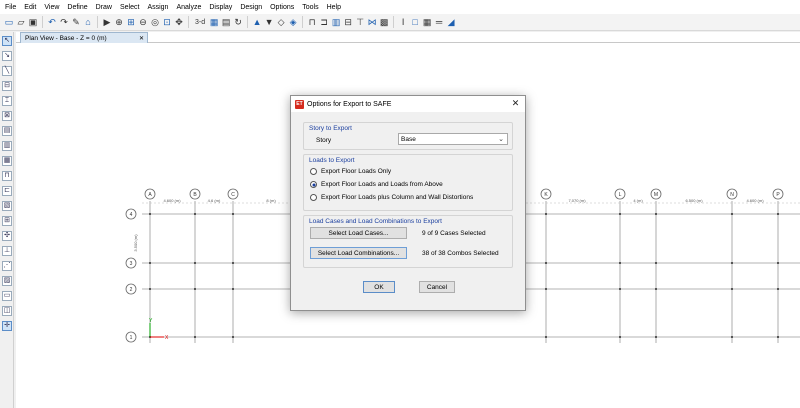  Describe the element at coordinates (384, 22) in the screenshot. I see `slab-icon: ▩` at that location.